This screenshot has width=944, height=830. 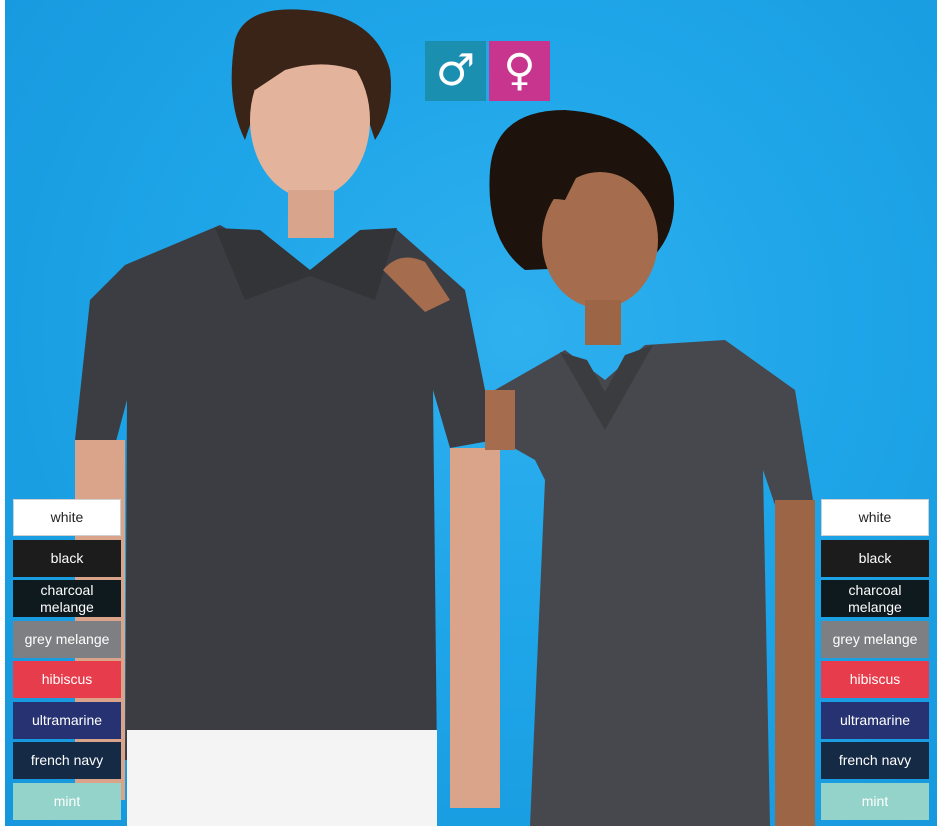 What do you see at coordinates (519, 71) in the screenshot?
I see `female-symbol-icon: ♀` at bounding box center [519, 71].